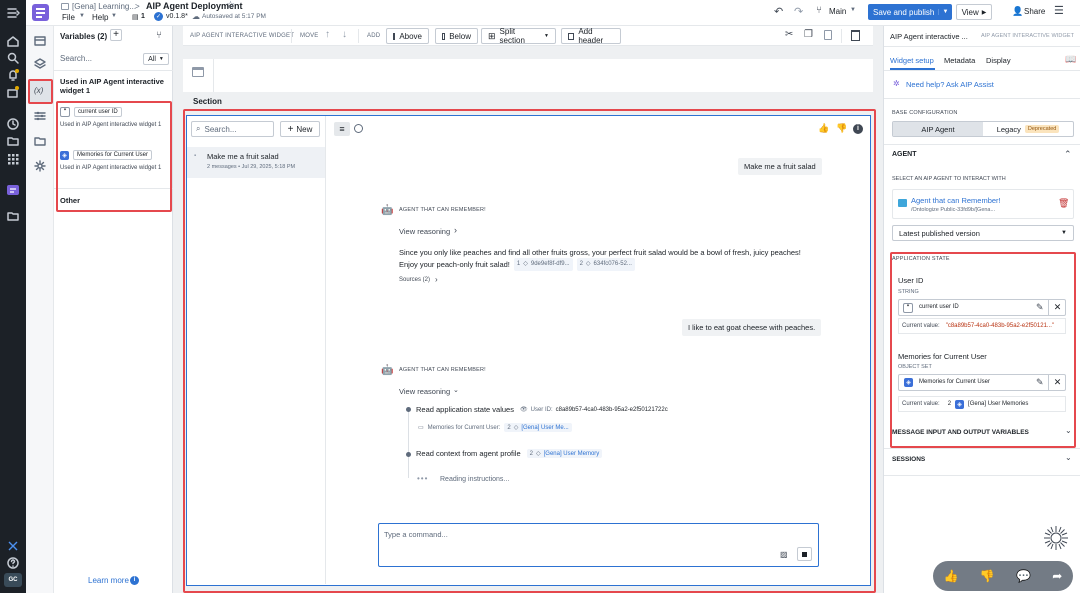 This screenshot has width=1080, height=593. What do you see at coordinates (327, 34) in the screenshot?
I see `arrow-up-icon: ↑` at bounding box center [327, 34].